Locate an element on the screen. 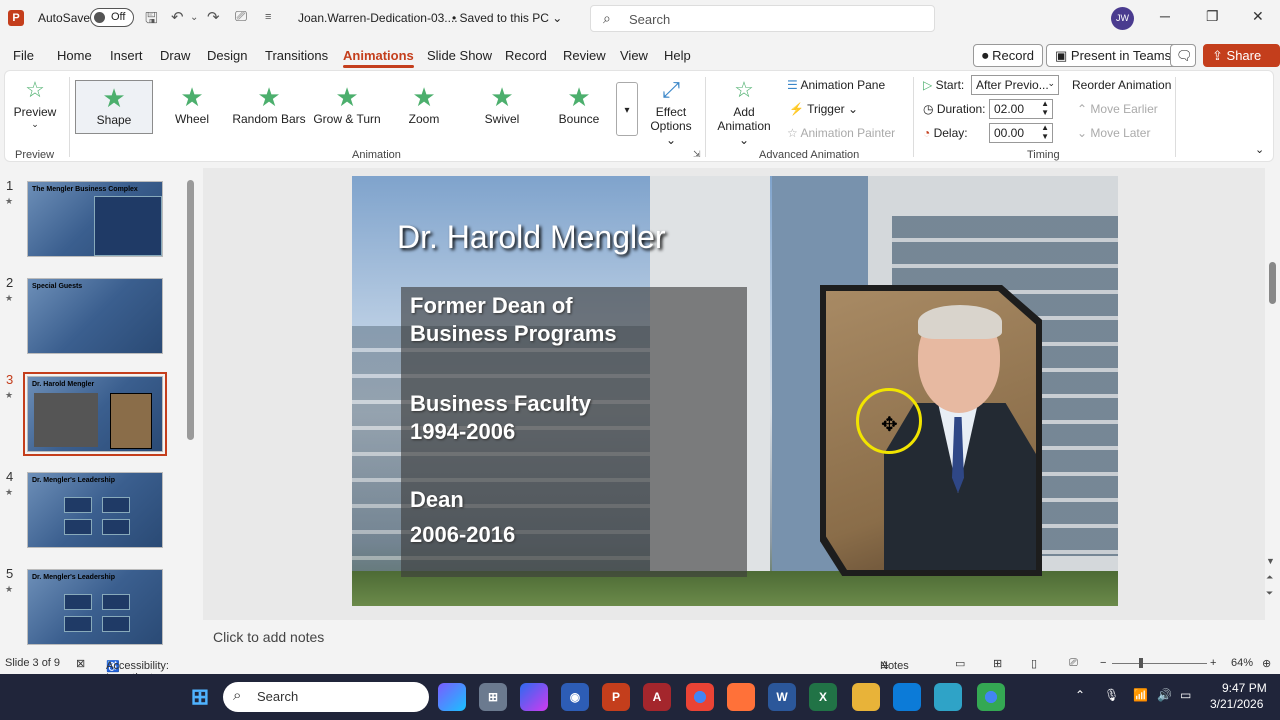 The height and width of the screenshot is (720, 1280). present-from-beginning-icon: ⎚ is located at coordinates (241, 16).